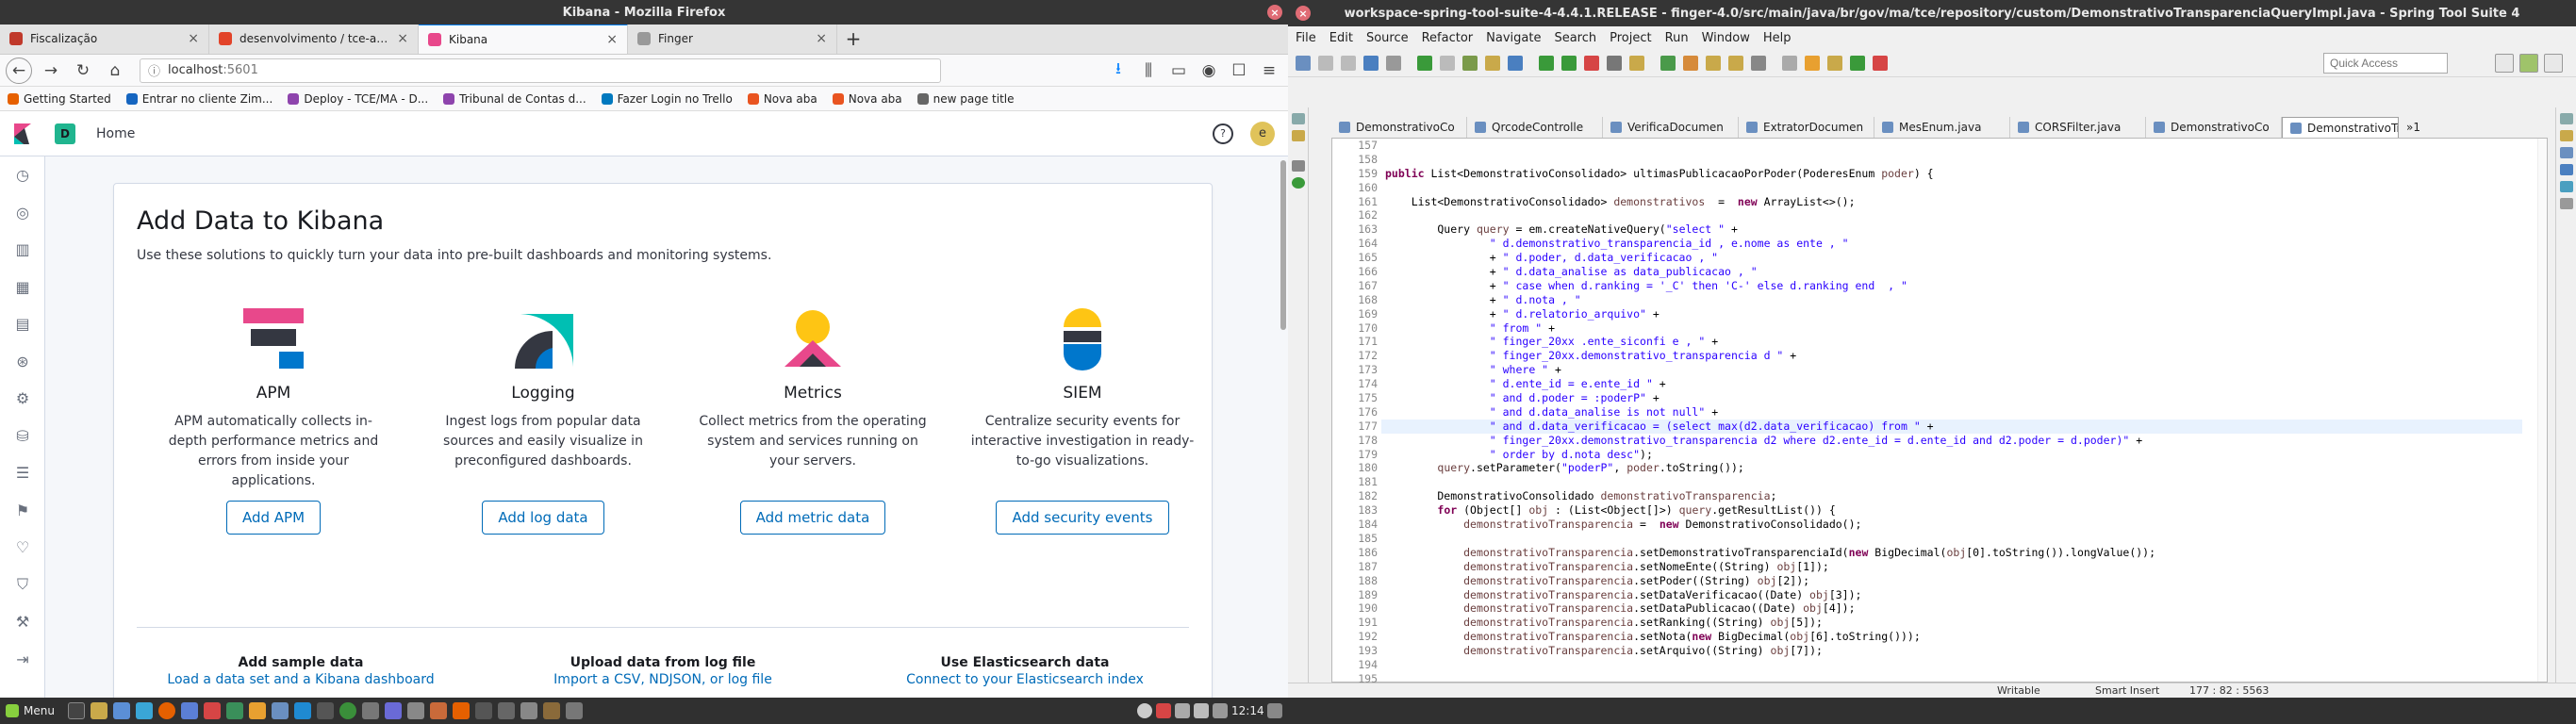  I want to click on code-line: " finger_20xx .ente_siconfi e , " +, so click(1951, 342).